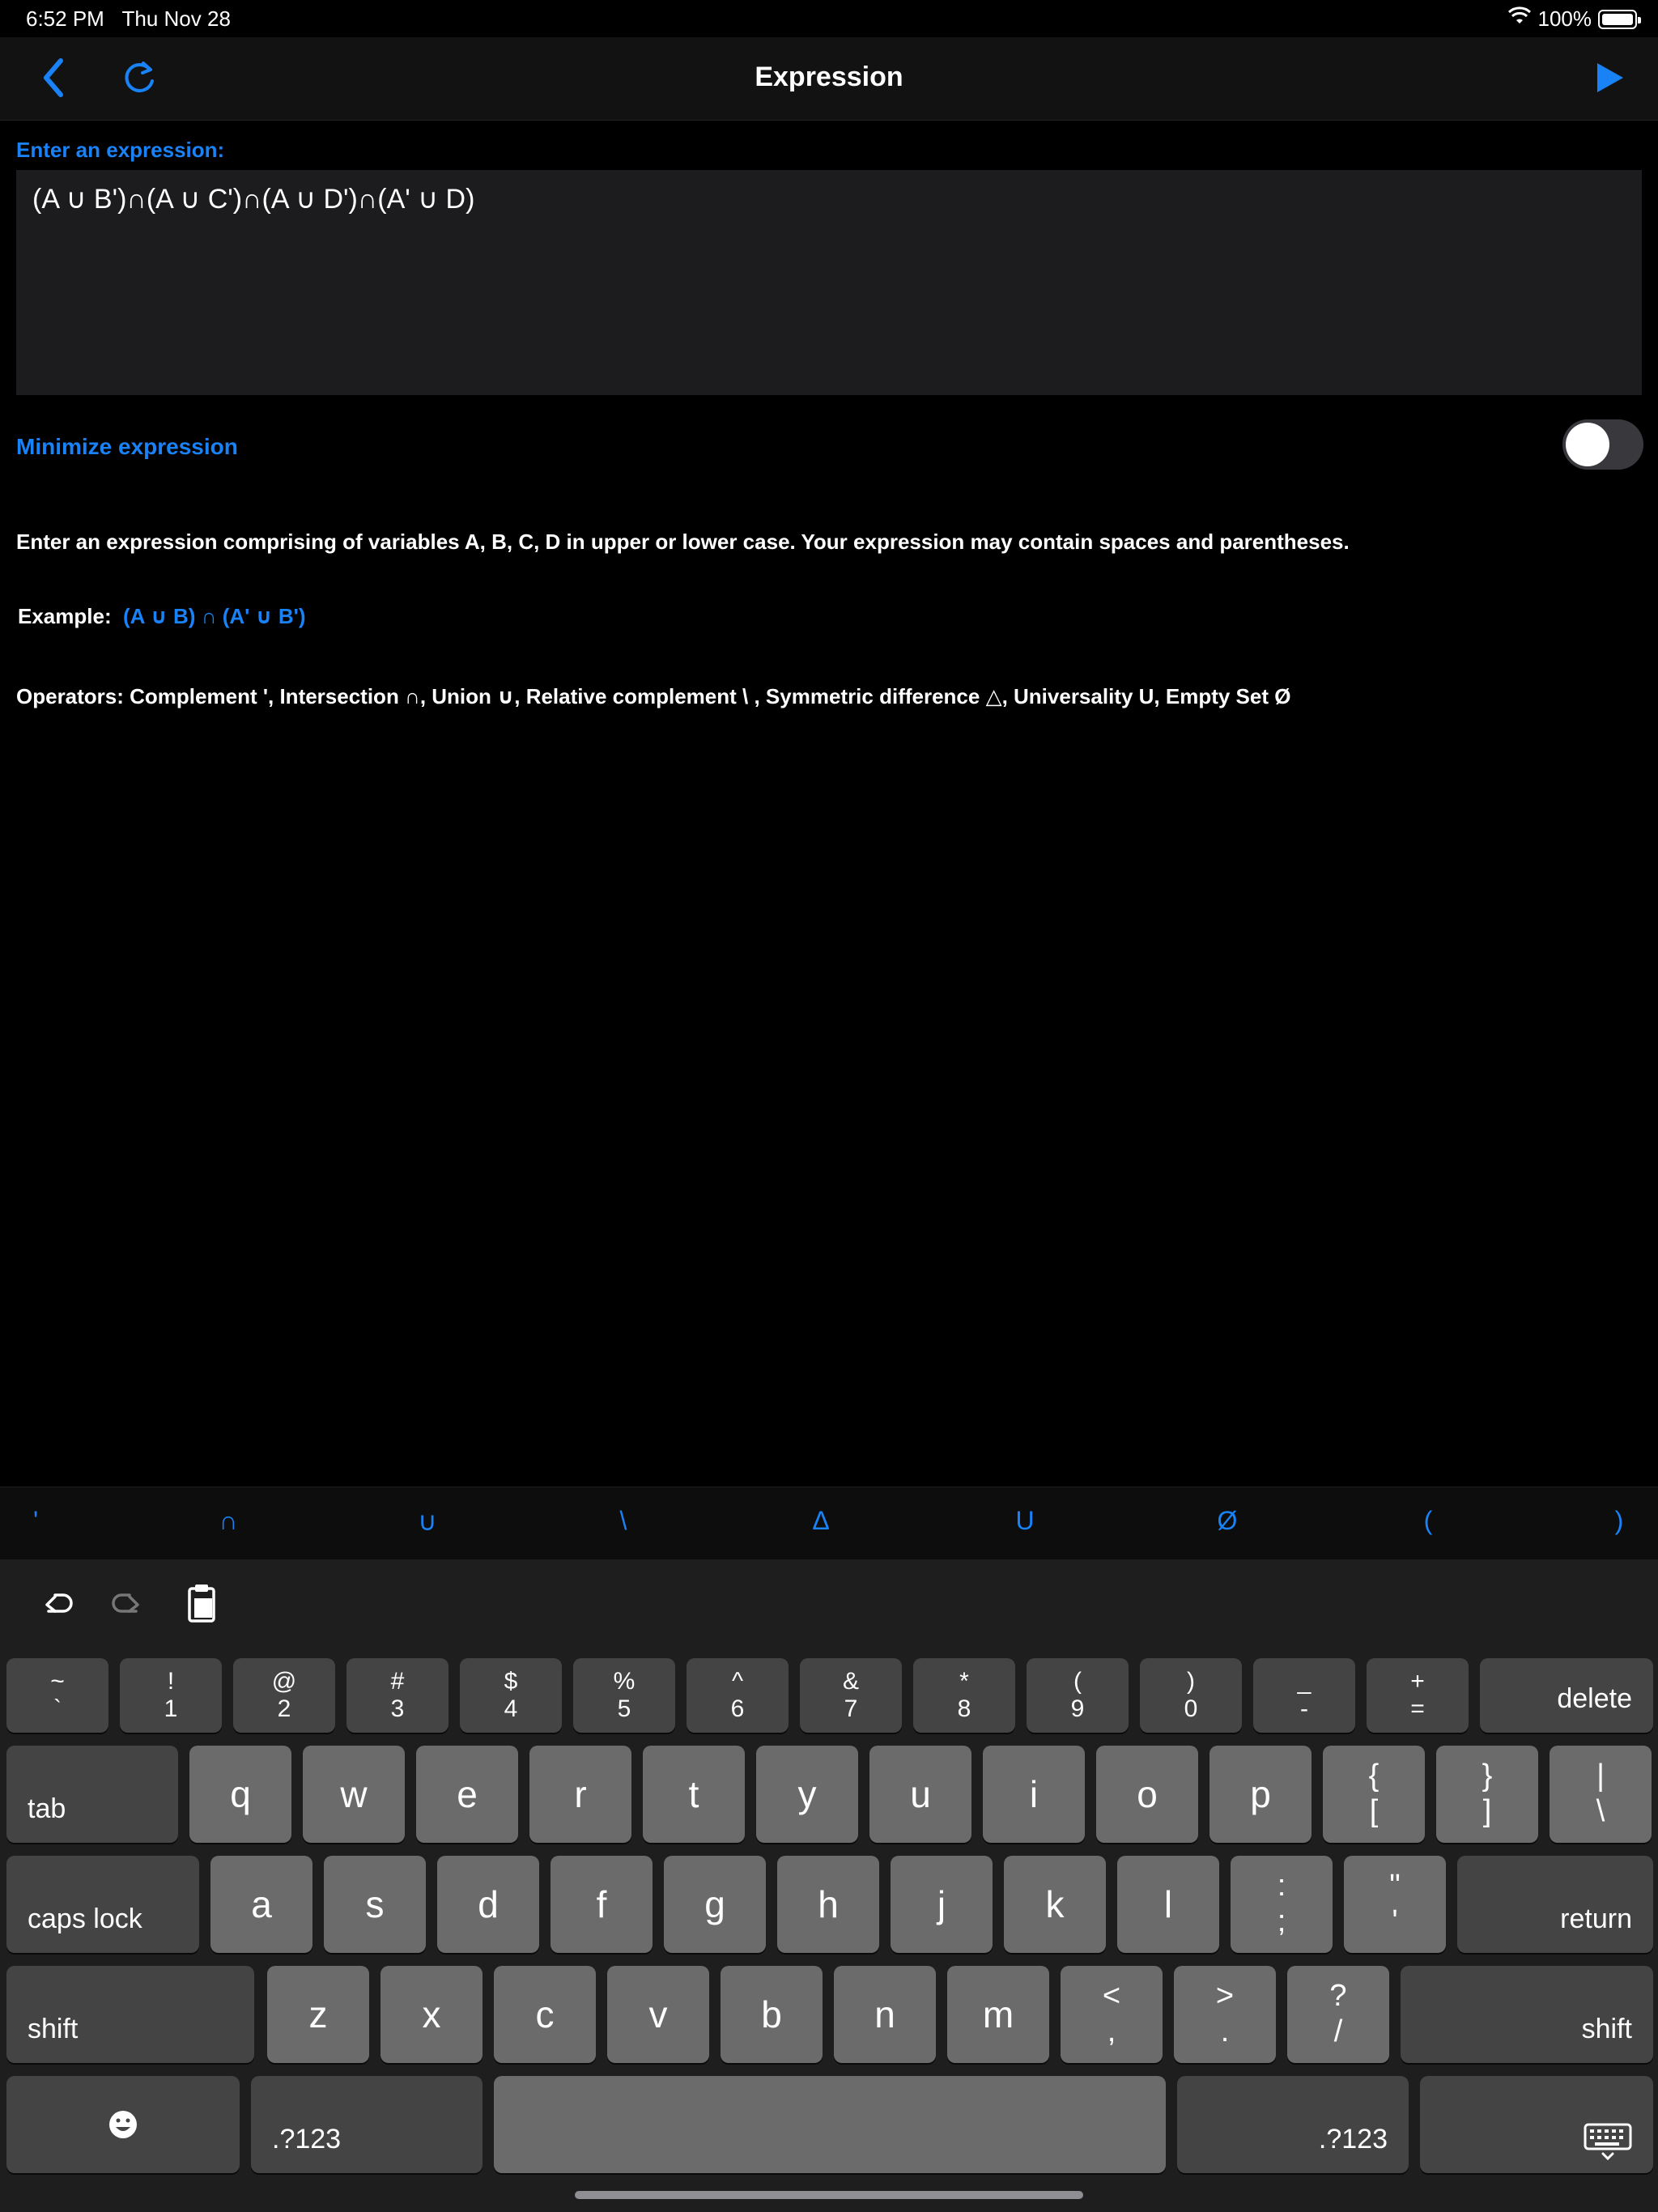 This screenshot has width=1658, height=2212. Describe the element at coordinates (624, 1695) in the screenshot. I see `number-key: % 5` at that location.